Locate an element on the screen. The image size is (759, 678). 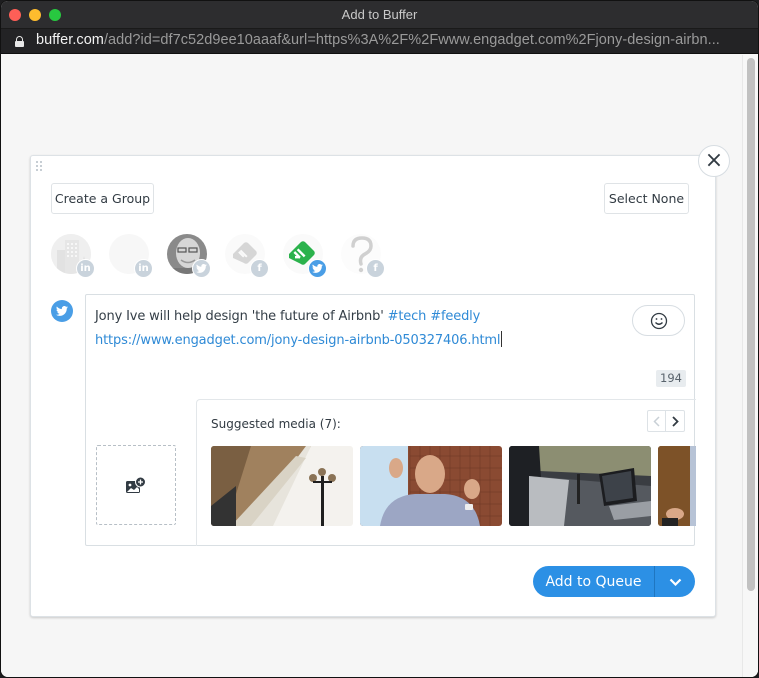
chevron-left-icon is located at coordinates (656, 421).